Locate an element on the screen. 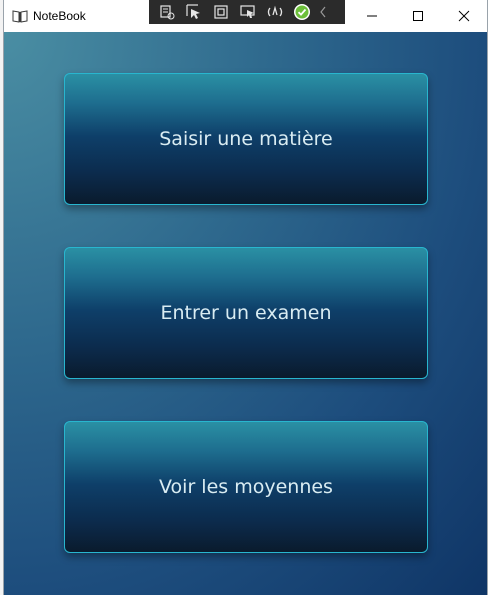 The height and width of the screenshot is (595, 488). close-button is located at coordinates (464, 16).